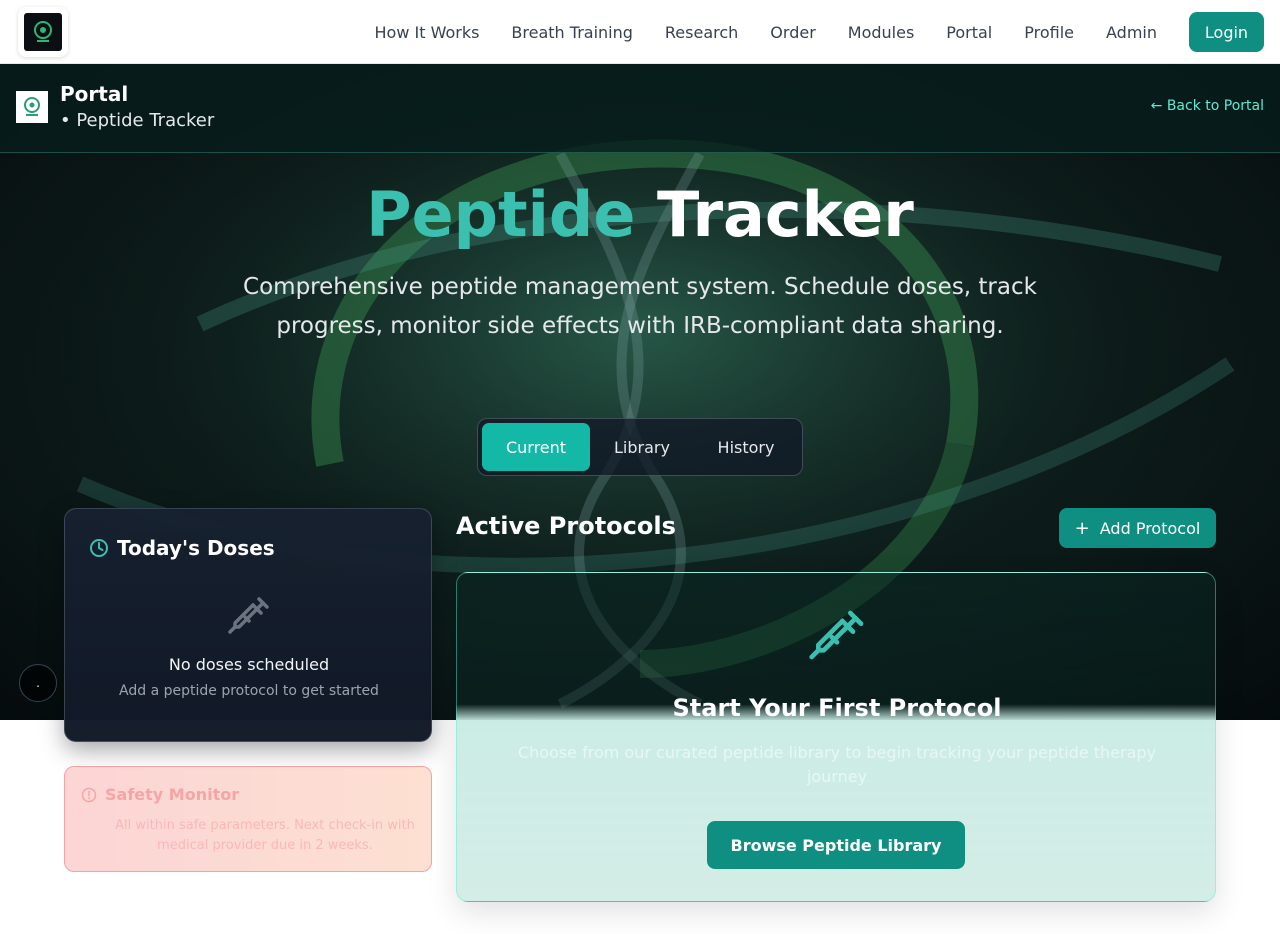 Image resolution: width=1280 pixels, height=934 pixels. I want to click on no-doses-subtitle: Add a peptide protocol to get started, so click(249, 691).